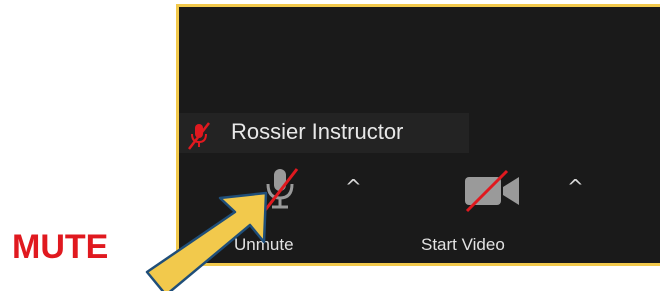 The width and height of the screenshot is (661, 291). I want to click on start-video-label: Start Video, so click(463, 244).